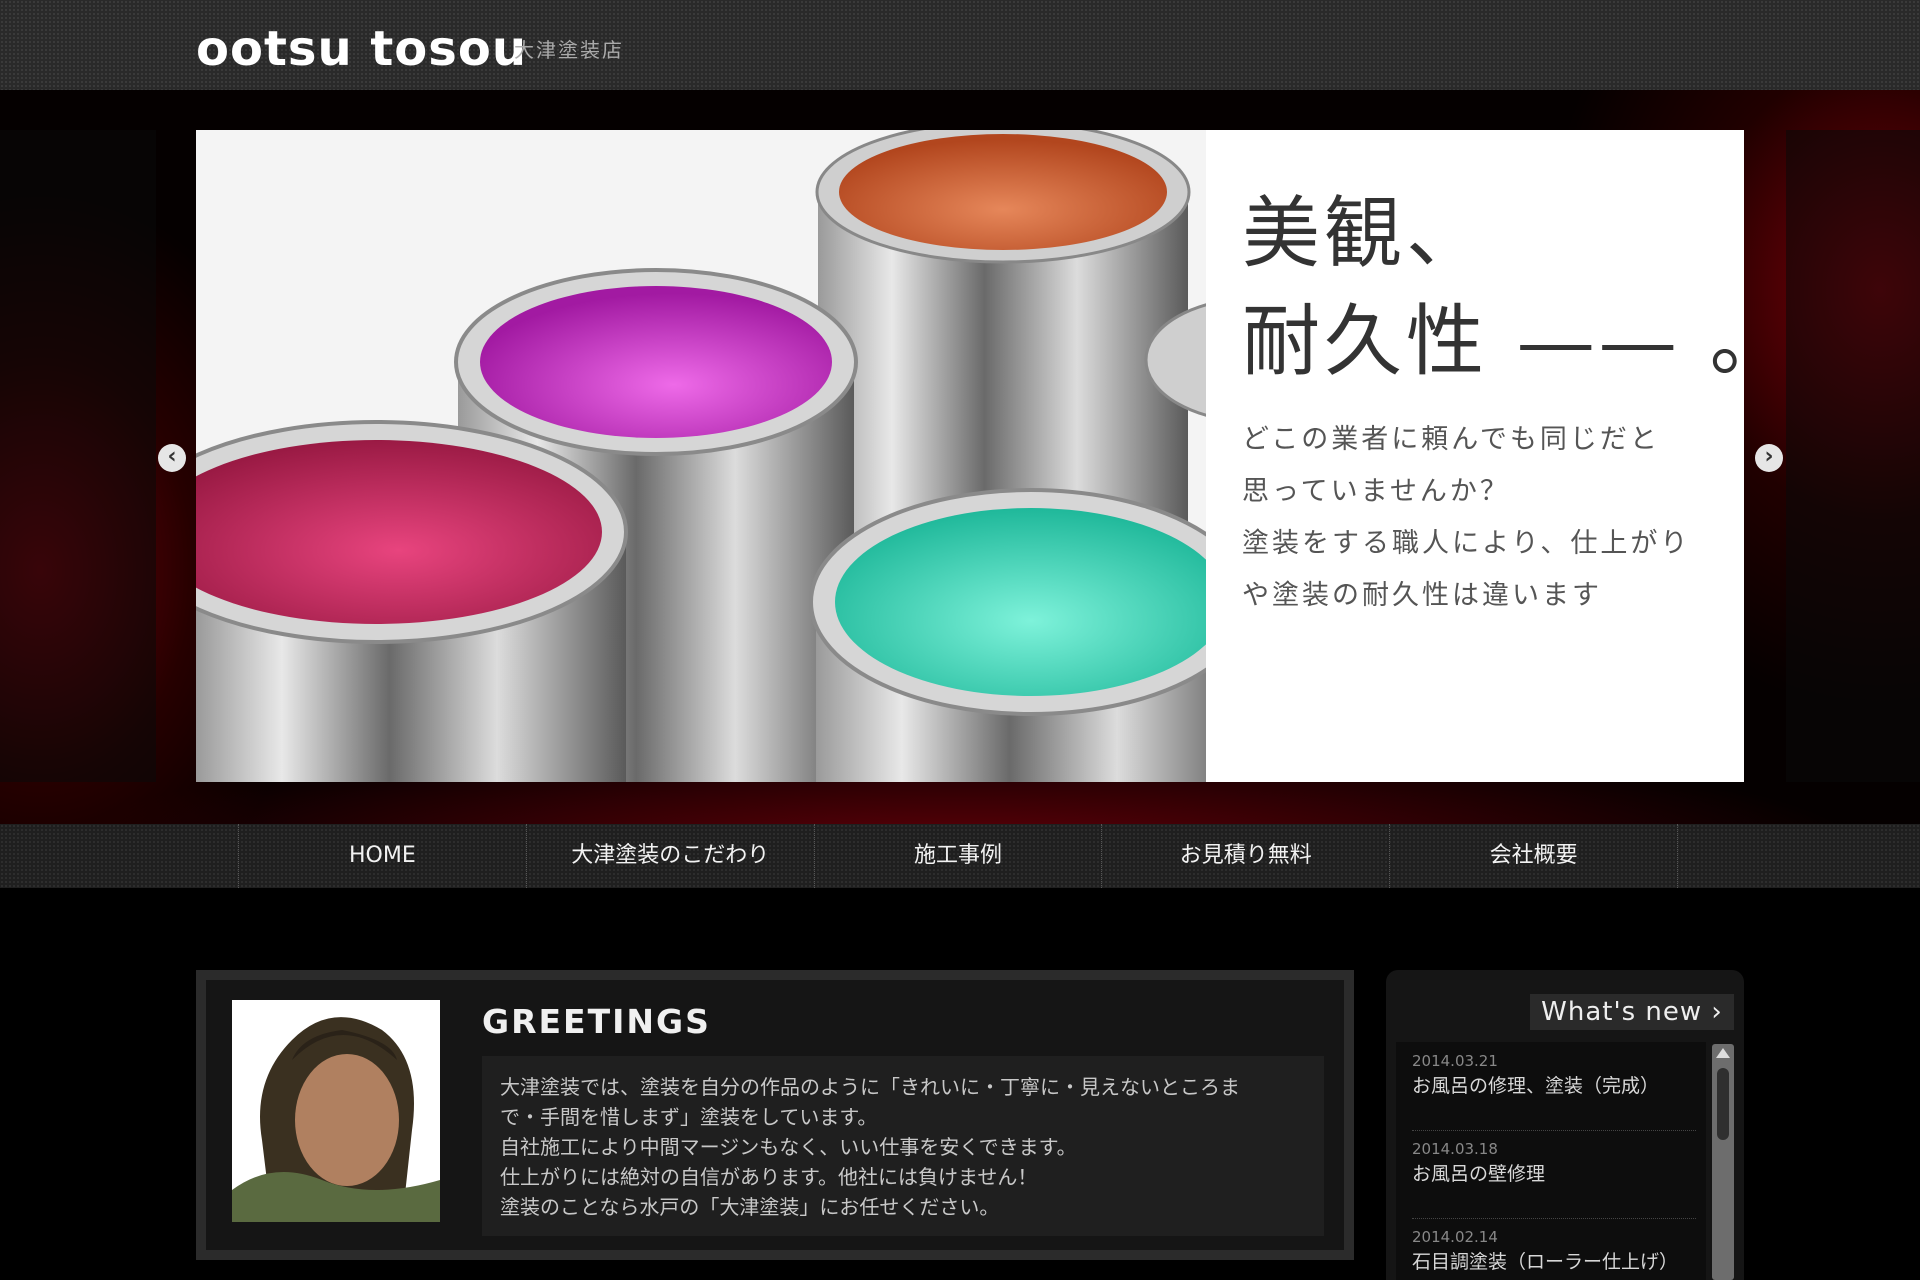 The height and width of the screenshot is (1280, 1920). I want to click on greetings-line: 大津塗装では、塗装を自分の作品のように「きれいに・丁寧に・見えないところま, so click(870, 1087).